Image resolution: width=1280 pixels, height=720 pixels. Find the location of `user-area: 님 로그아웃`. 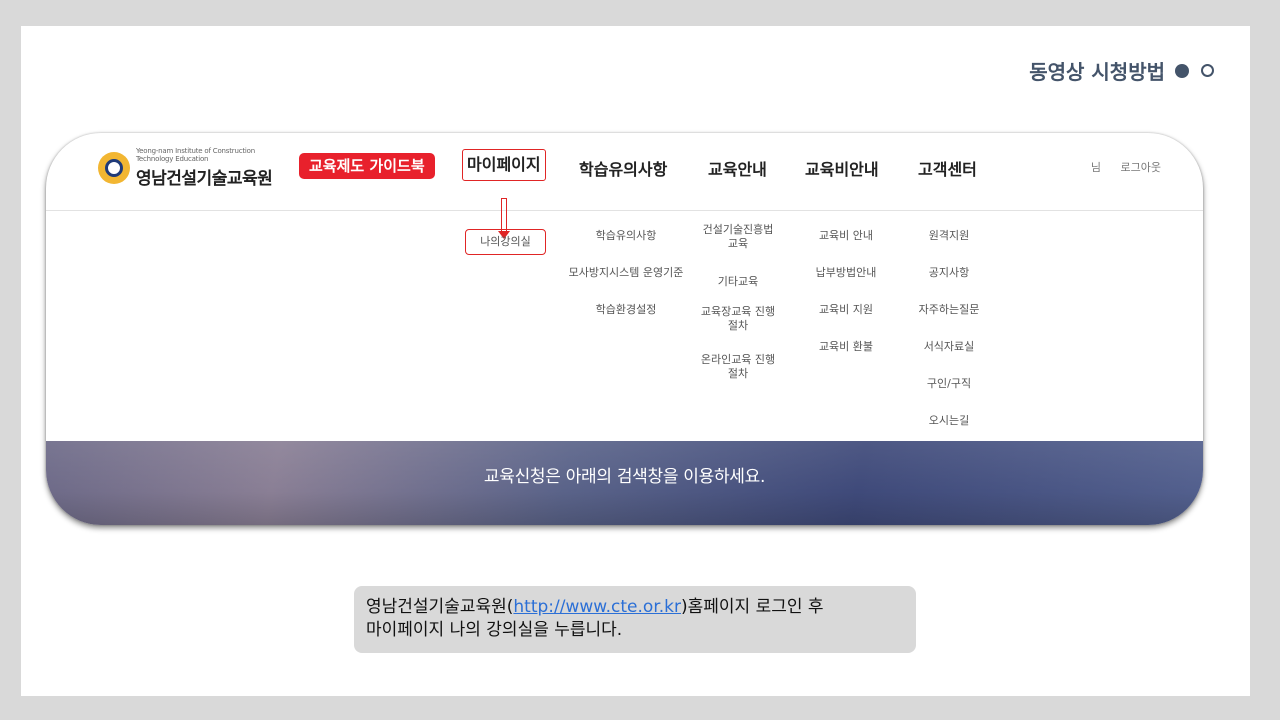

user-area: 님 로그아웃 is located at coordinates (1126, 167).